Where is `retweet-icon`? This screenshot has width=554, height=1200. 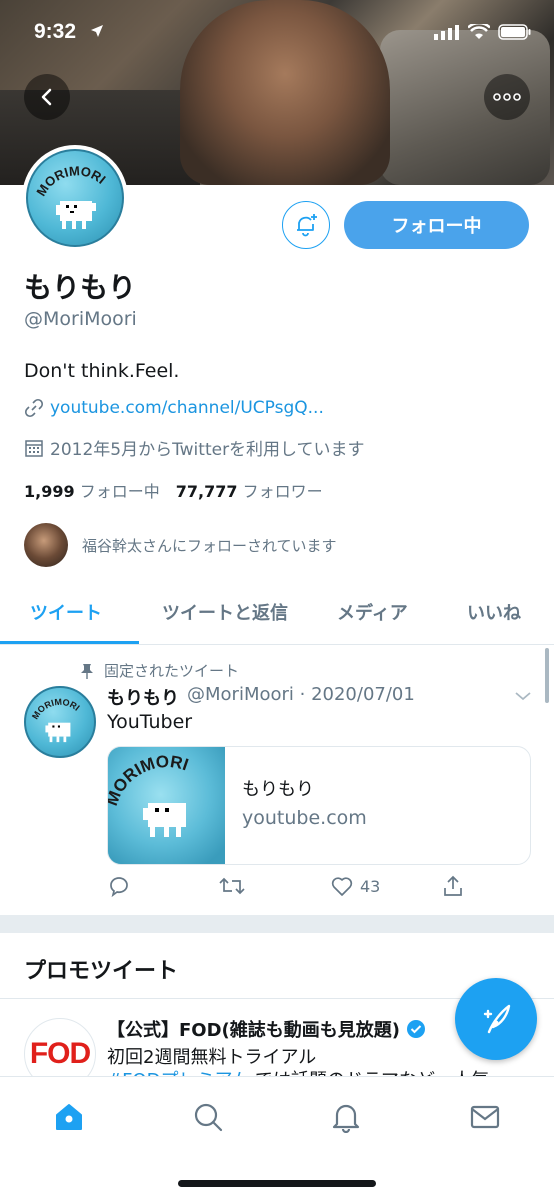
retweet-icon is located at coordinates (232, 886).